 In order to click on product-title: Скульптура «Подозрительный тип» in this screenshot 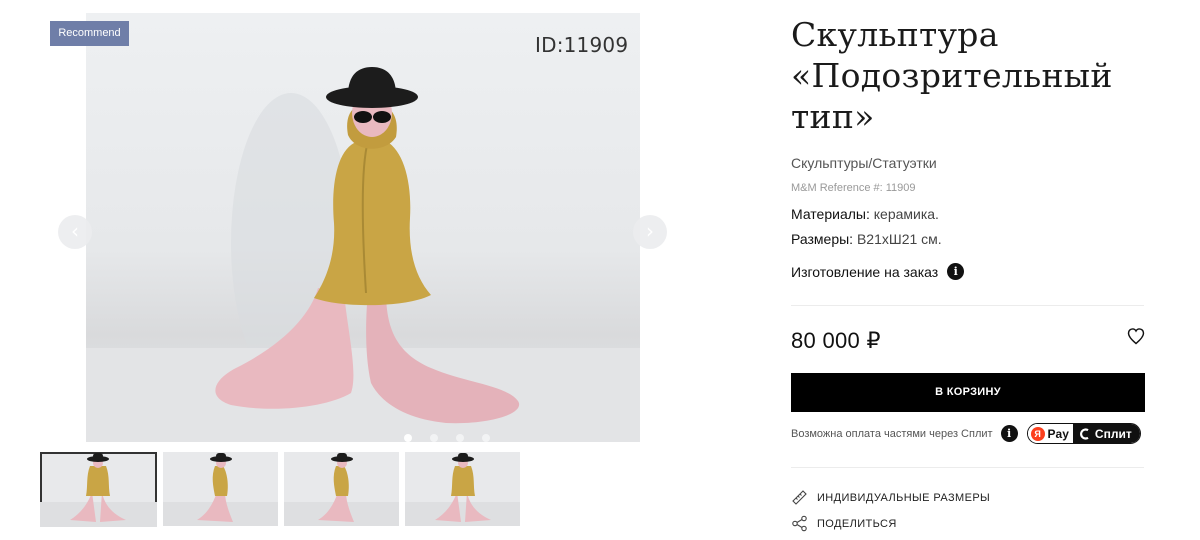, I will do `click(952, 75)`.